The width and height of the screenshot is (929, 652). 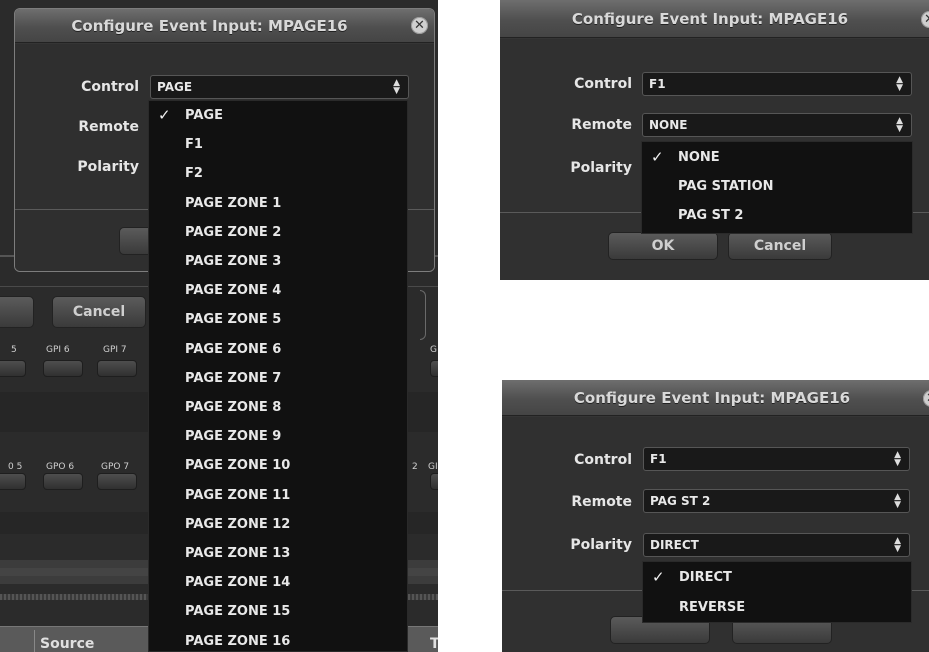 What do you see at coordinates (238, 641) in the screenshot?
I see `dropdown-option-label: PAGE ZONE 16` at bounding box center [238, 641].